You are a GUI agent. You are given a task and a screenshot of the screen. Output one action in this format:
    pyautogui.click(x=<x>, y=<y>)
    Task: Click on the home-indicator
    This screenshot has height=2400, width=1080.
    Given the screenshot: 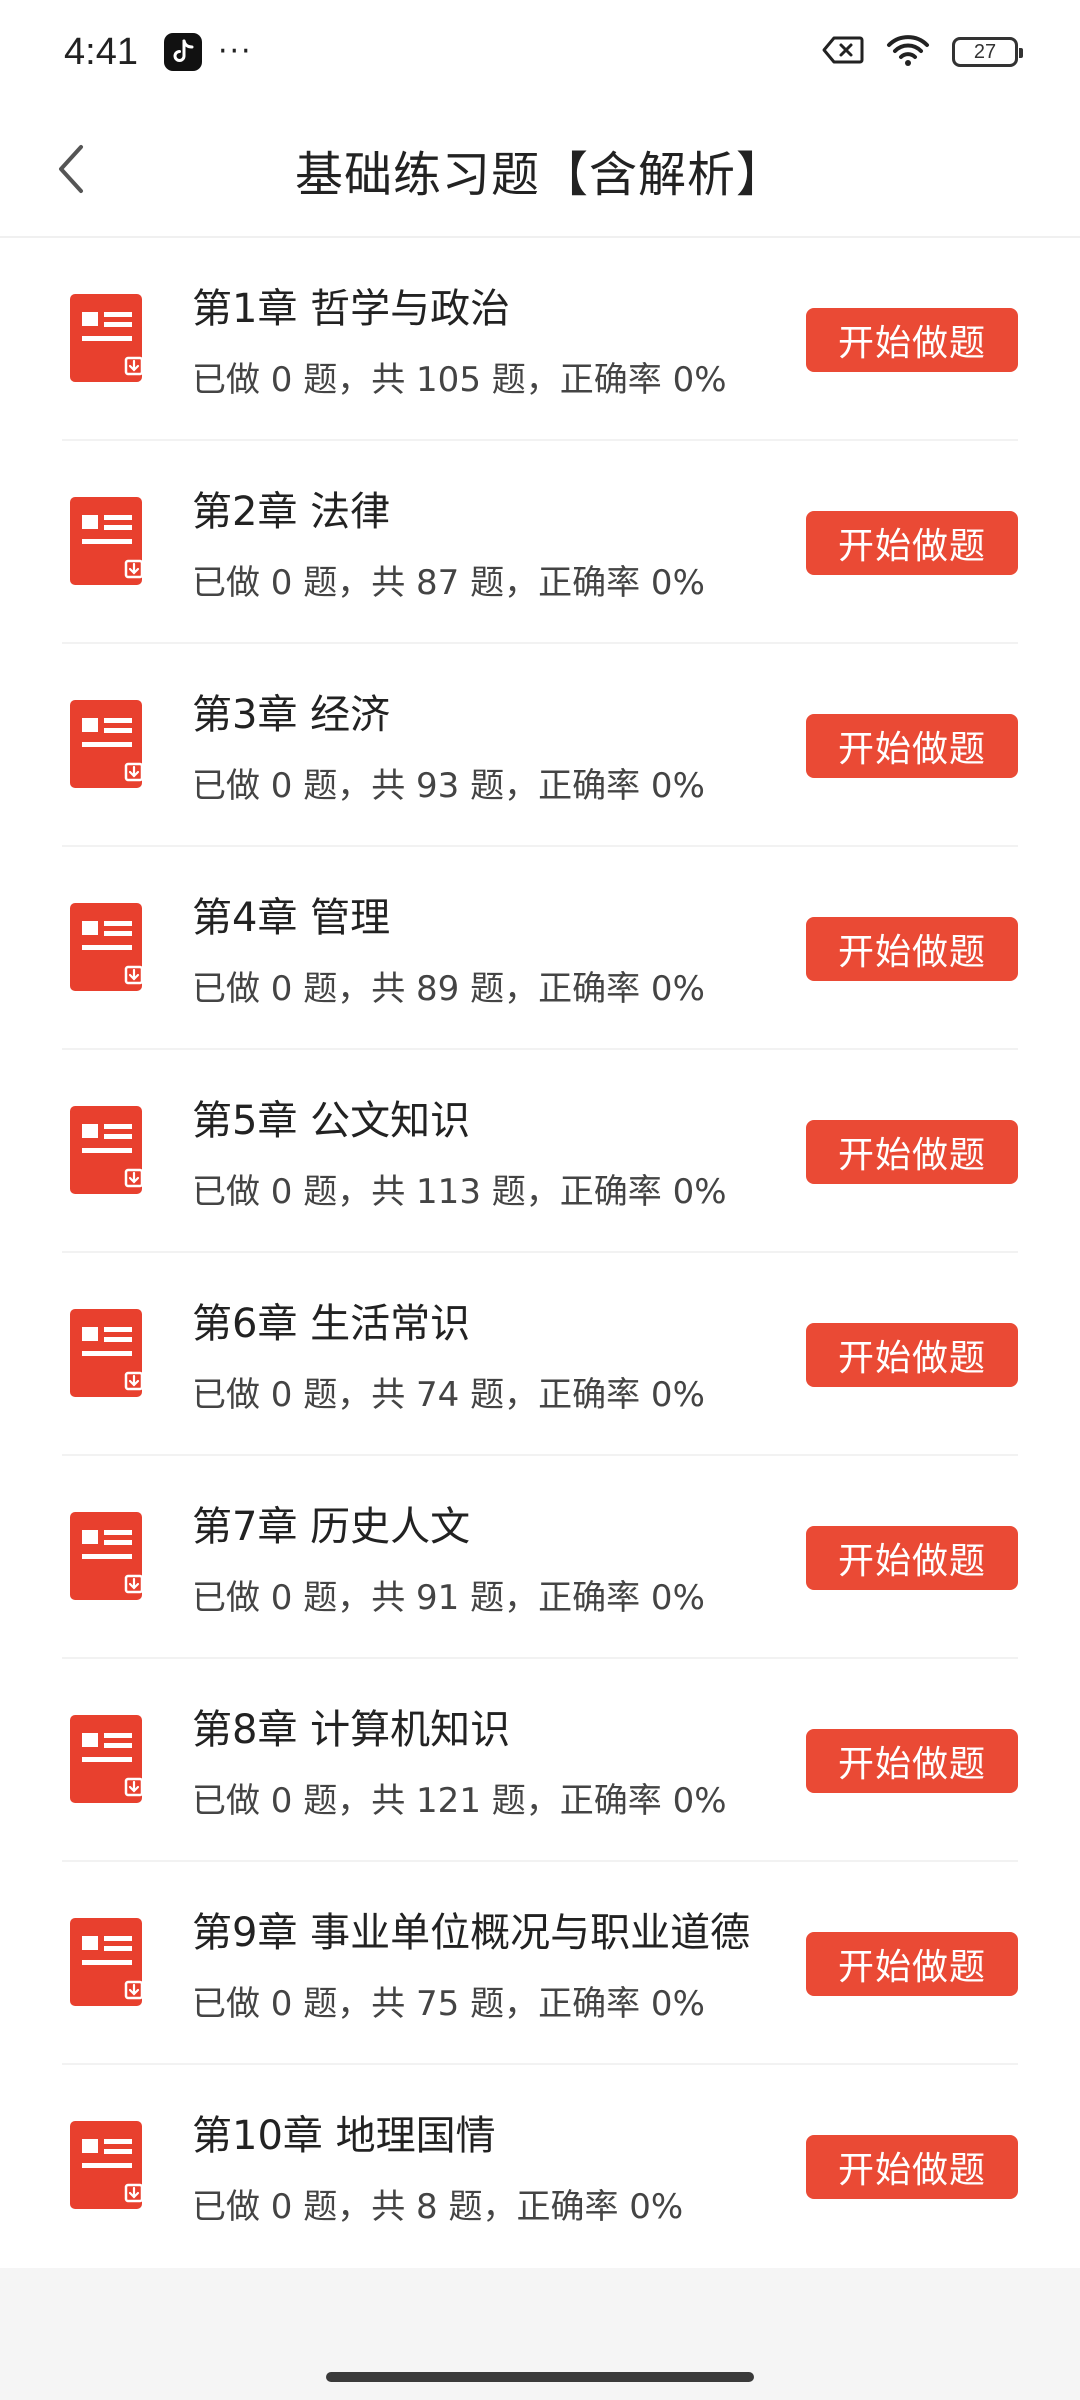 What is the action you would take?
    pyautogui.click(x=540, y=2377)
    